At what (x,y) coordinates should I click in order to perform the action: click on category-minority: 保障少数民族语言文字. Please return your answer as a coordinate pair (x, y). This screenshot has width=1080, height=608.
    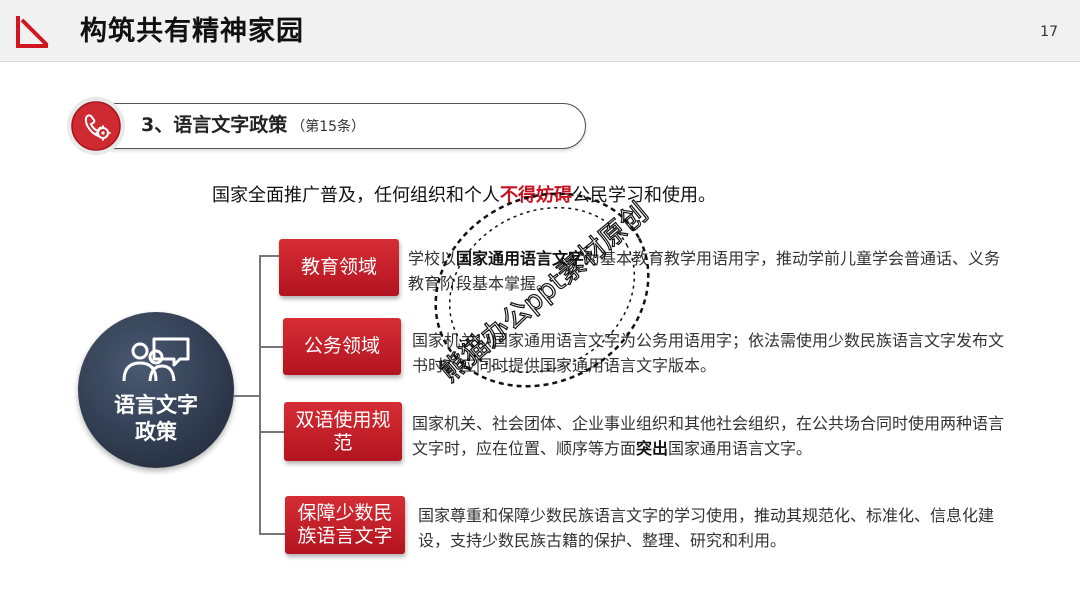
    Looking at the image, I should click on (345, 525).